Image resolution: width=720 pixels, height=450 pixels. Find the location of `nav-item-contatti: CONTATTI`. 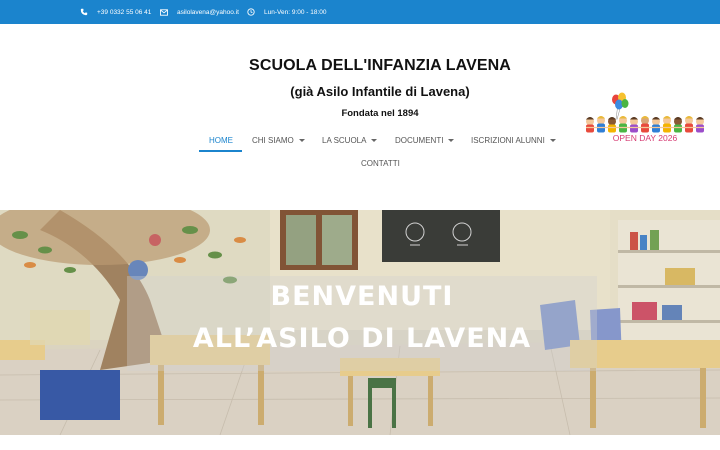

nav-item-contatti: CONTATTI is located at coordinates (380, 163).